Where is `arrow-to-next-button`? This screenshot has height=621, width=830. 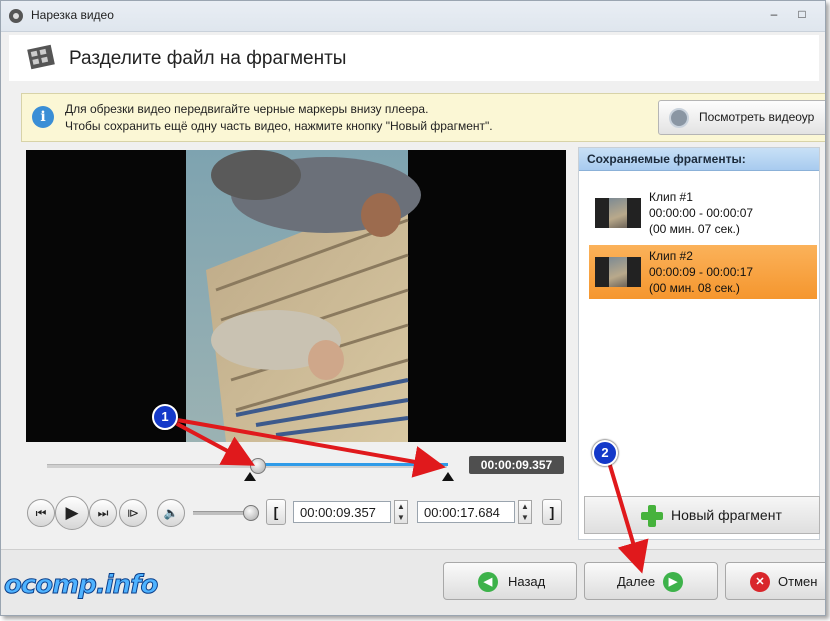 arrow-to-next-button is located at coordinates (626, 512).